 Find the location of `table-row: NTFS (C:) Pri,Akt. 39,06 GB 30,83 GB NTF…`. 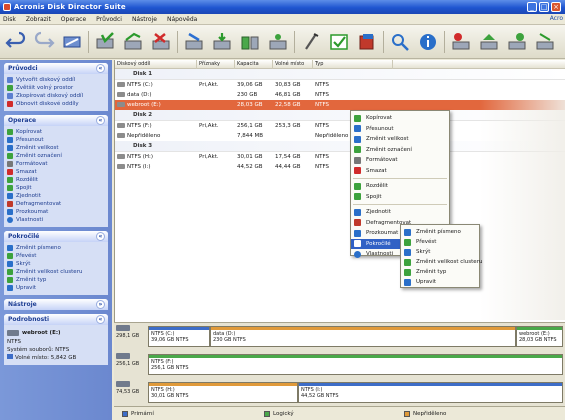

table-row: NTFS (C:) Pri,Akt. 39,06 GB 30,83 GB NTF… is located at coordinates (340, 85).